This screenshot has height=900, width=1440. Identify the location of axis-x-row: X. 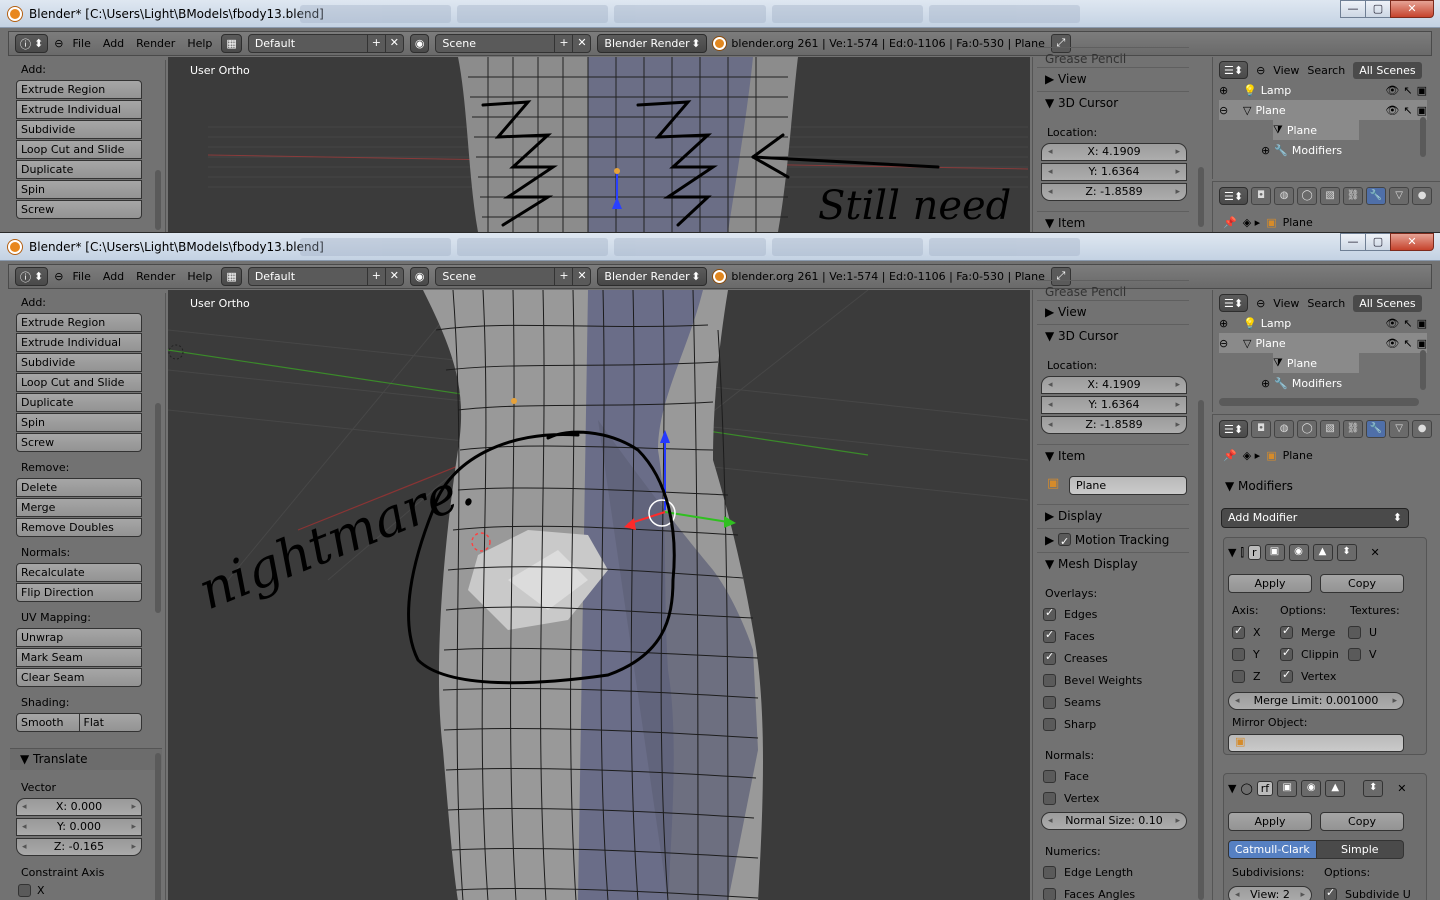
(1246, 631).